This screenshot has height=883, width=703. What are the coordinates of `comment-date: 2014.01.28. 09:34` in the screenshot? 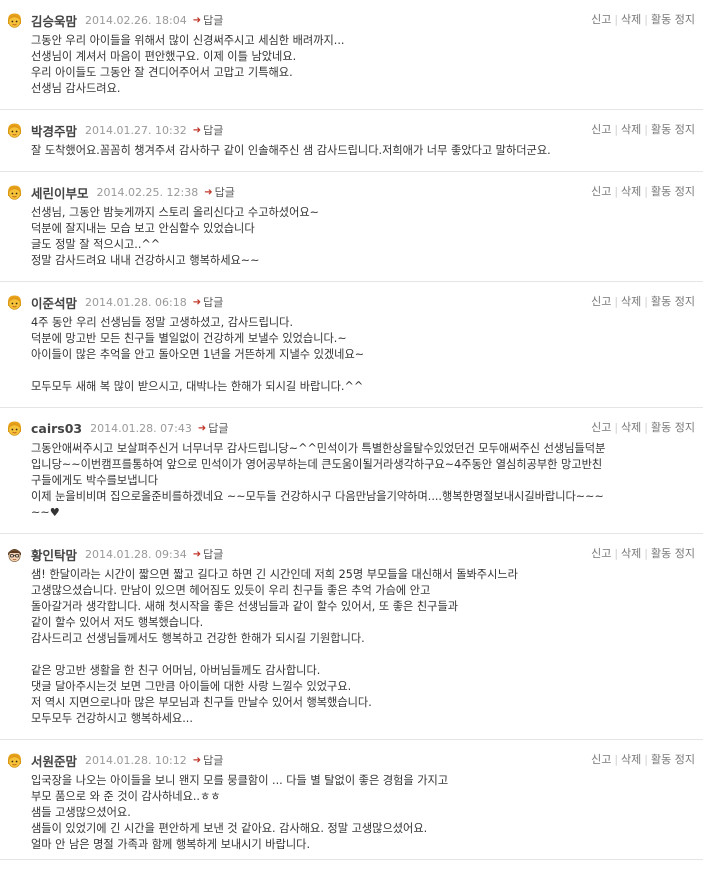 It's located at (136, 554).